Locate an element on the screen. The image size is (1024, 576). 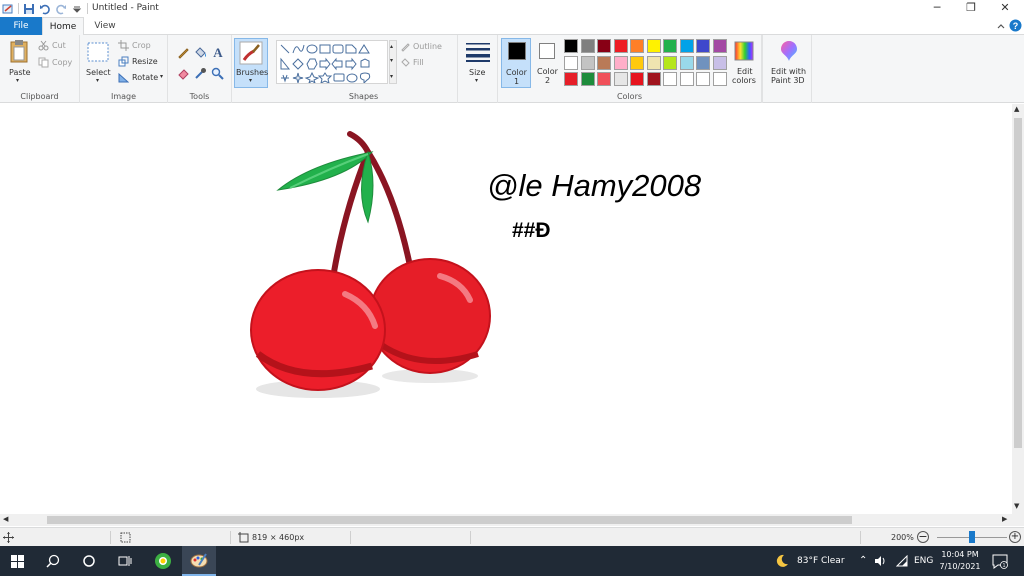
weather-text: 83°F Clear is located at coordinates (821, 561).